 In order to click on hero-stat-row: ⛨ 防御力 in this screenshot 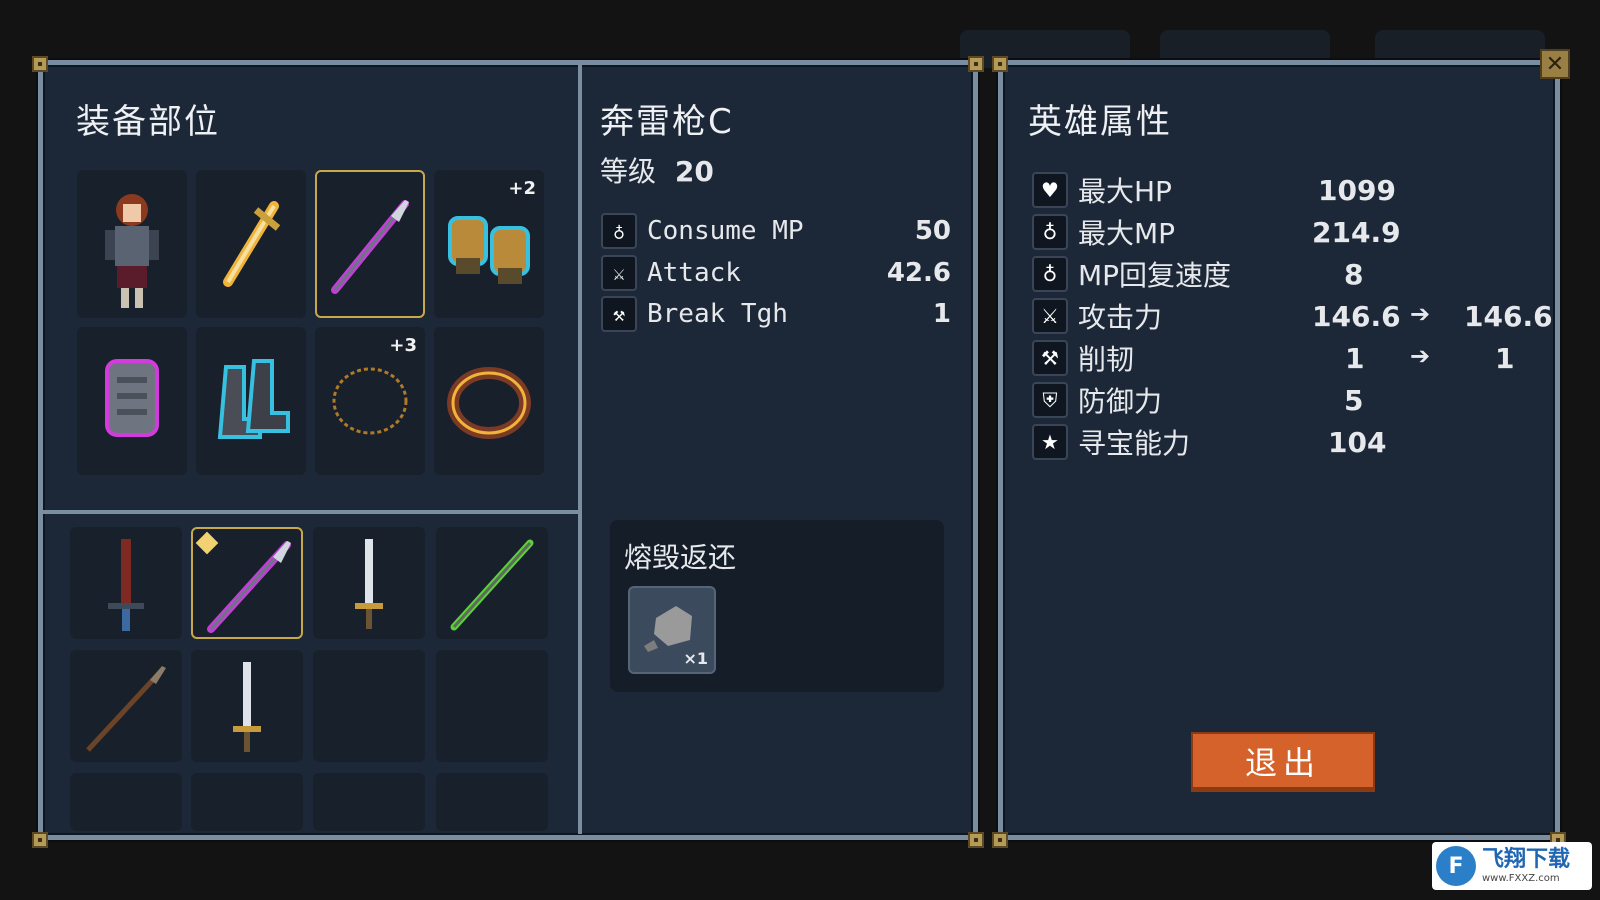, I will do `click(1097, 400)`.